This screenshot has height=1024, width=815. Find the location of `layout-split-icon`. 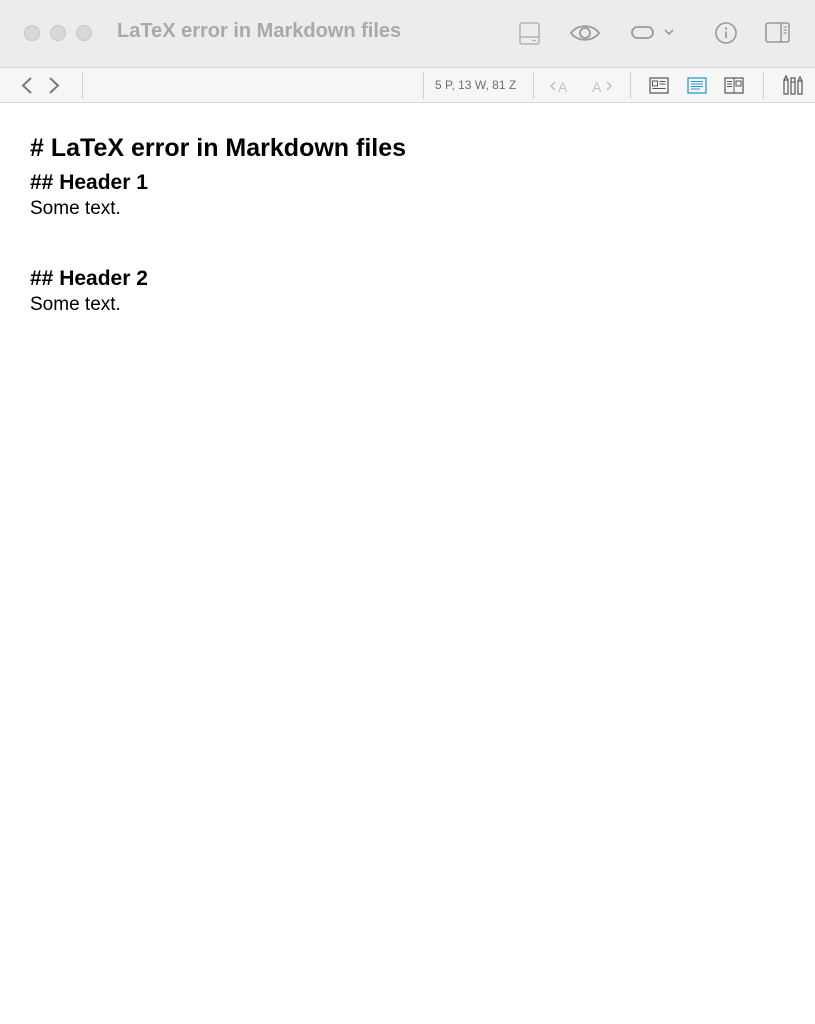

layout-split-icon is located at coordinates (734, 85).